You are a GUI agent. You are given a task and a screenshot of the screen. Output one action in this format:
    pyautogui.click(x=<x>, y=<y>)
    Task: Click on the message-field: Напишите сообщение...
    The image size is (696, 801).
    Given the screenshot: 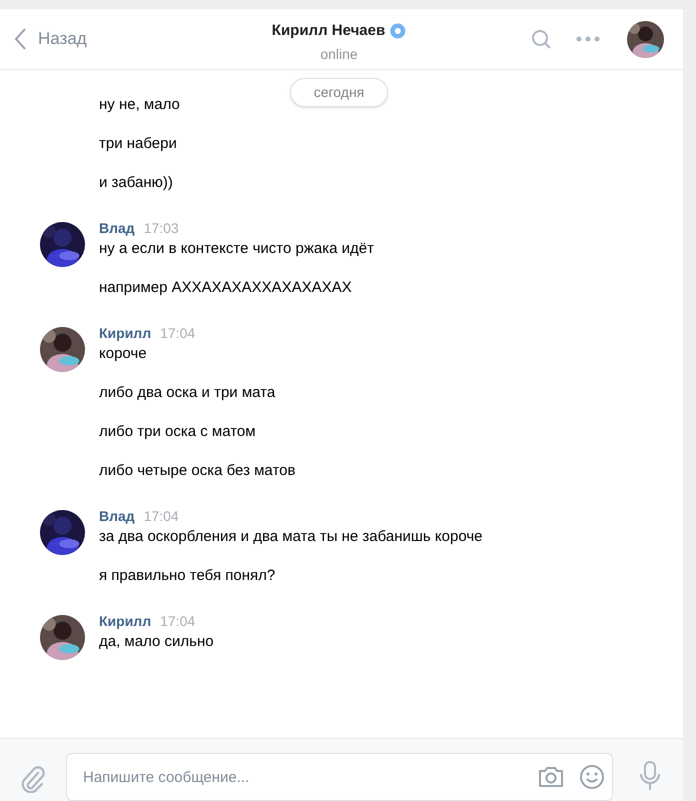 What is the action you would take?
    pyautogui.click(x=339, y=777)
    